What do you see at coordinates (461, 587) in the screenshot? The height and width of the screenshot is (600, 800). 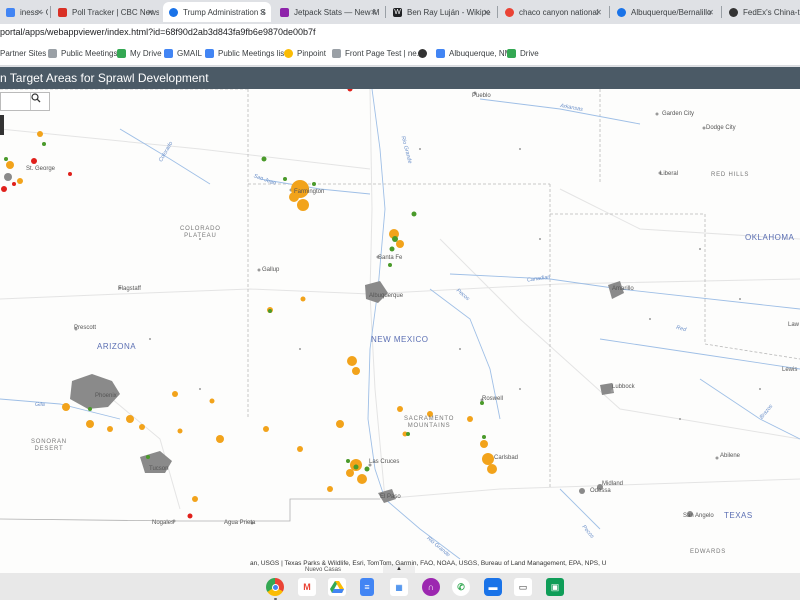 I see `phone-icon: ✆` at bounding box center [461, 587].